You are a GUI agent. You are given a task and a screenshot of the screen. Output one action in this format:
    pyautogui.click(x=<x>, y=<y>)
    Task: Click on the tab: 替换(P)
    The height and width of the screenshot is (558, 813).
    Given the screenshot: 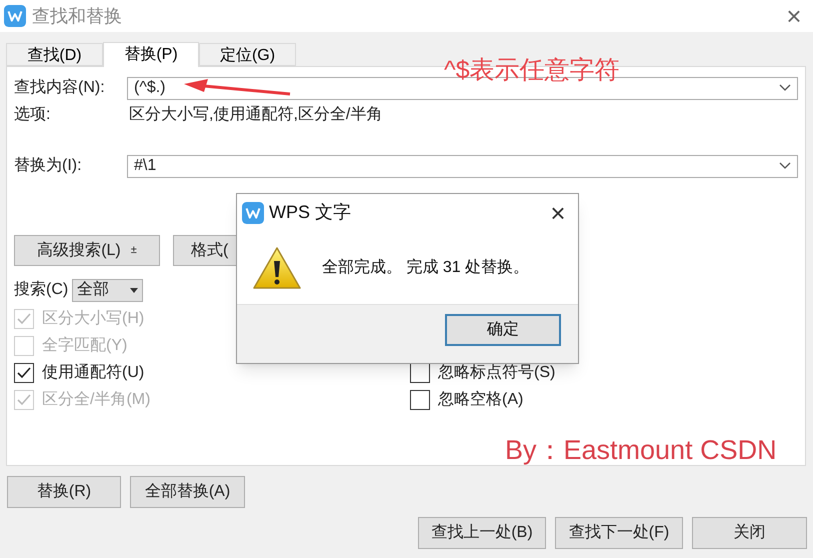 What is the action you would take?
    pyautogui.click(x=151, y=54)
    